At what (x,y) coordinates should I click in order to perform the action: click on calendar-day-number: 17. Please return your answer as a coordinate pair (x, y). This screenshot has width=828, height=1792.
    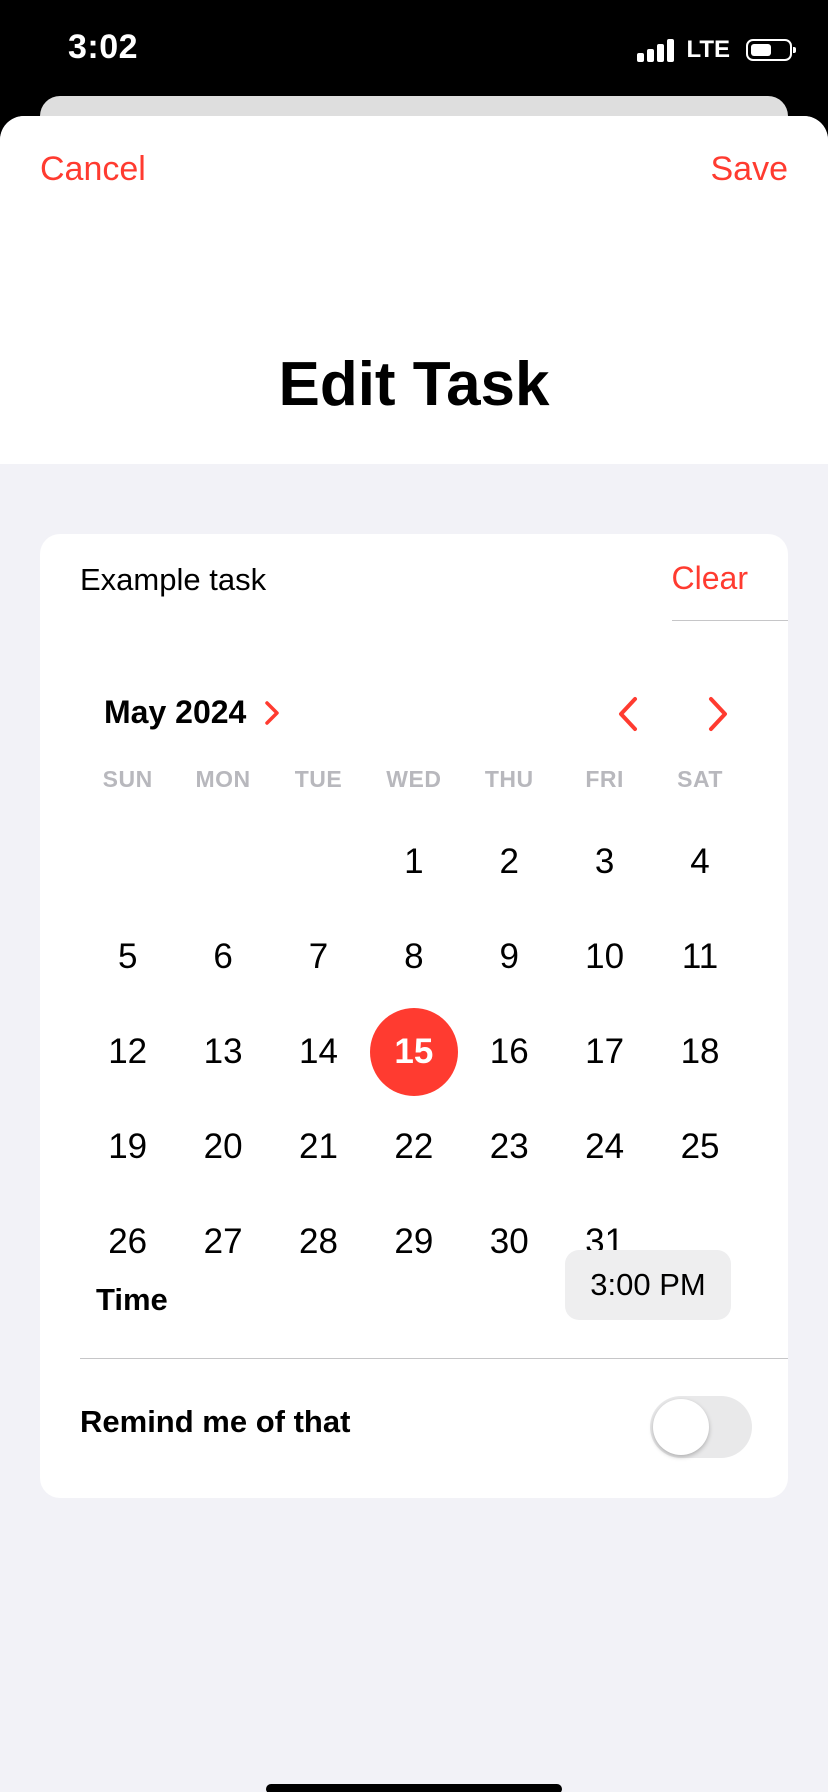
    Looking at the image, I should click on (605, 1051).